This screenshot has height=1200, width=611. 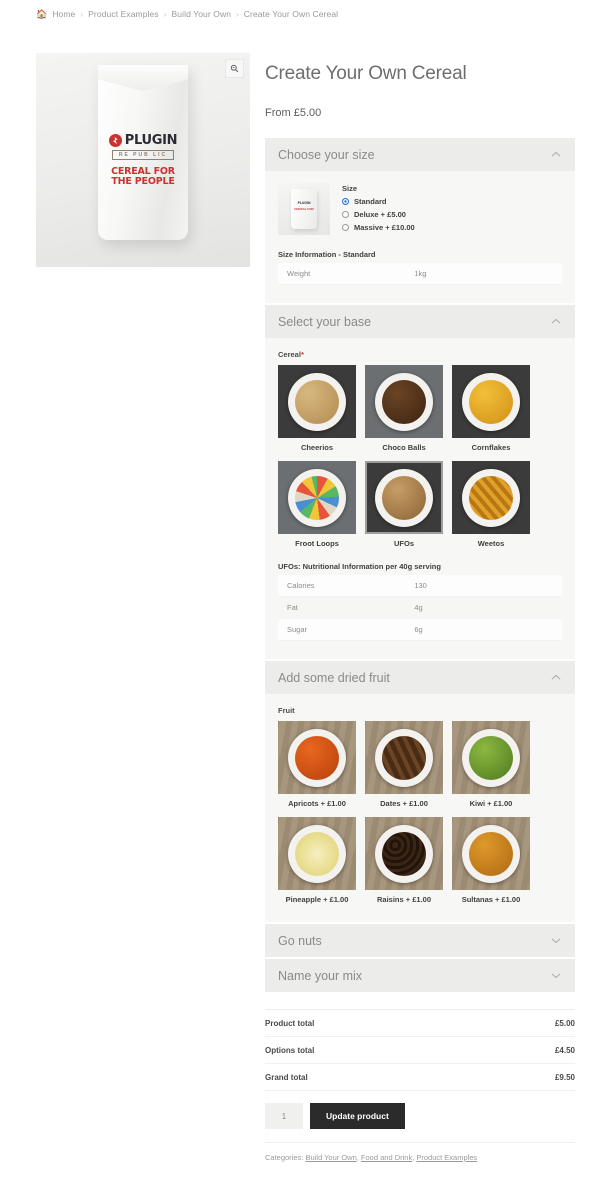 I want to click on category-link-build-your-own: Build Your Own, so click(x=330, y=1157).